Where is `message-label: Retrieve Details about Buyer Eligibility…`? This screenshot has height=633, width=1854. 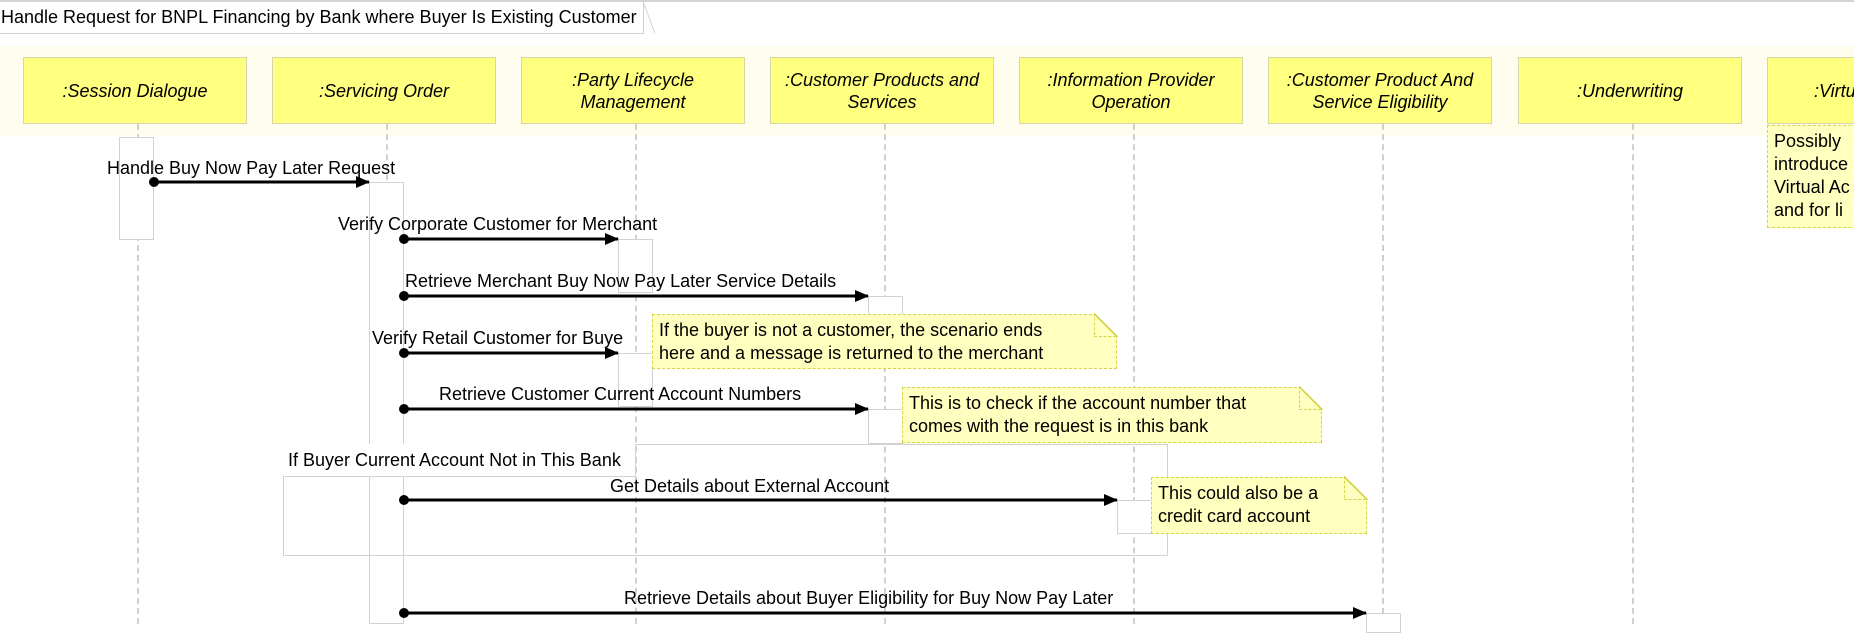 message-label: Retrieve Details about Buyer Eligibility… is located at coordinates (869, 598).